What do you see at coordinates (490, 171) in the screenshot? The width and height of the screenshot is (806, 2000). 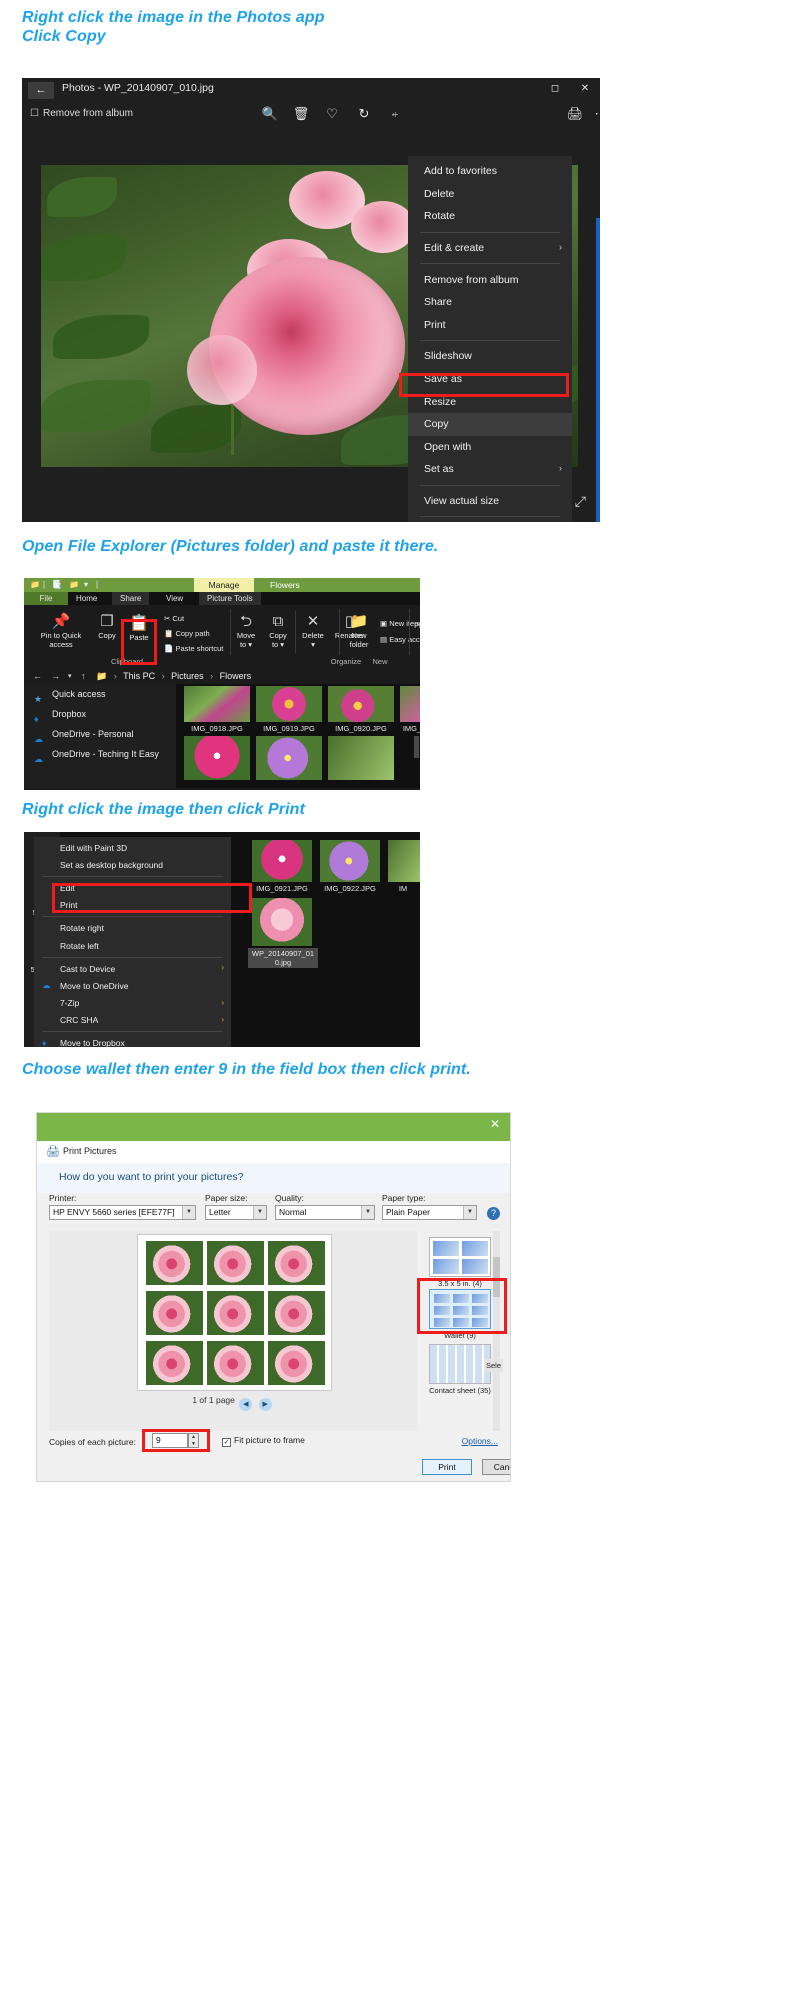 I see `menu-item-add-to-favorites: Add to favorites` at bounding box center [490, 171].